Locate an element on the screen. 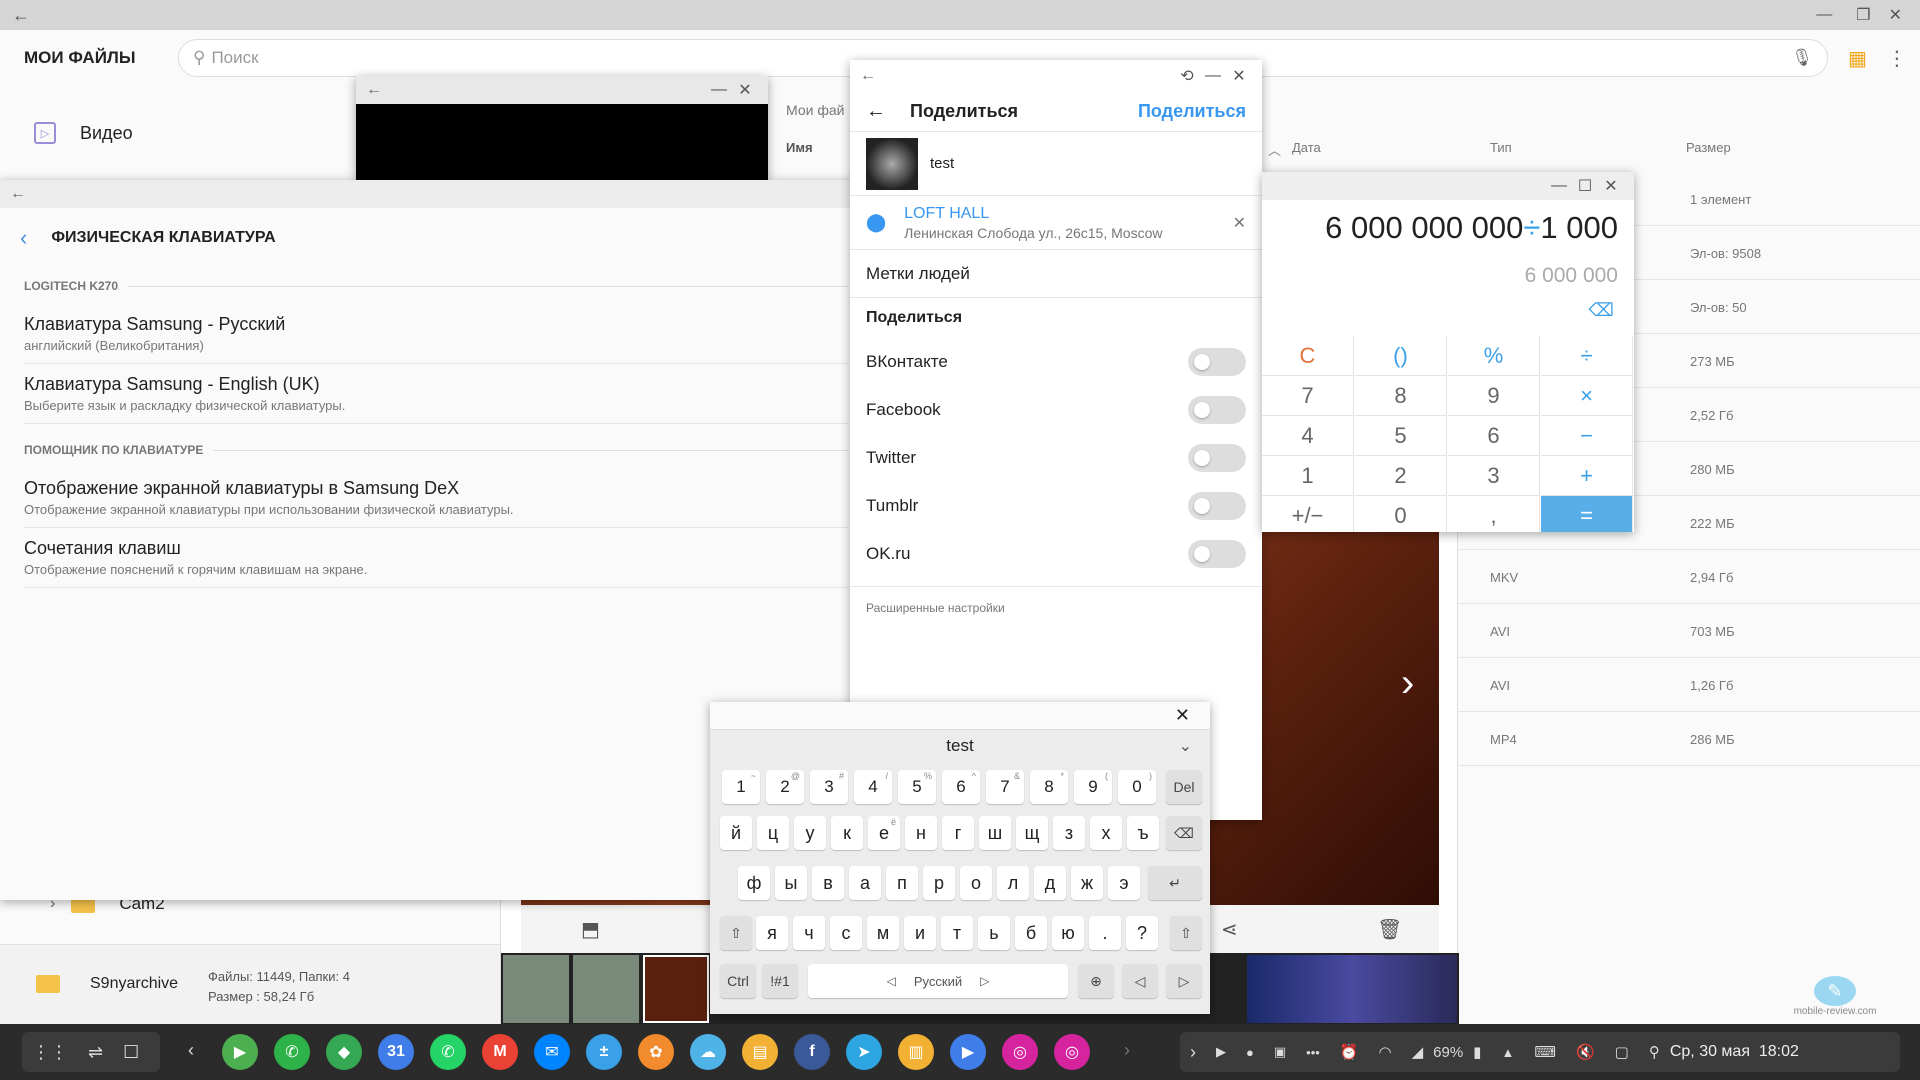 This screenshot has height=1080, width=1920. calculator-key: 8 is located at coordinates (1401, 396).